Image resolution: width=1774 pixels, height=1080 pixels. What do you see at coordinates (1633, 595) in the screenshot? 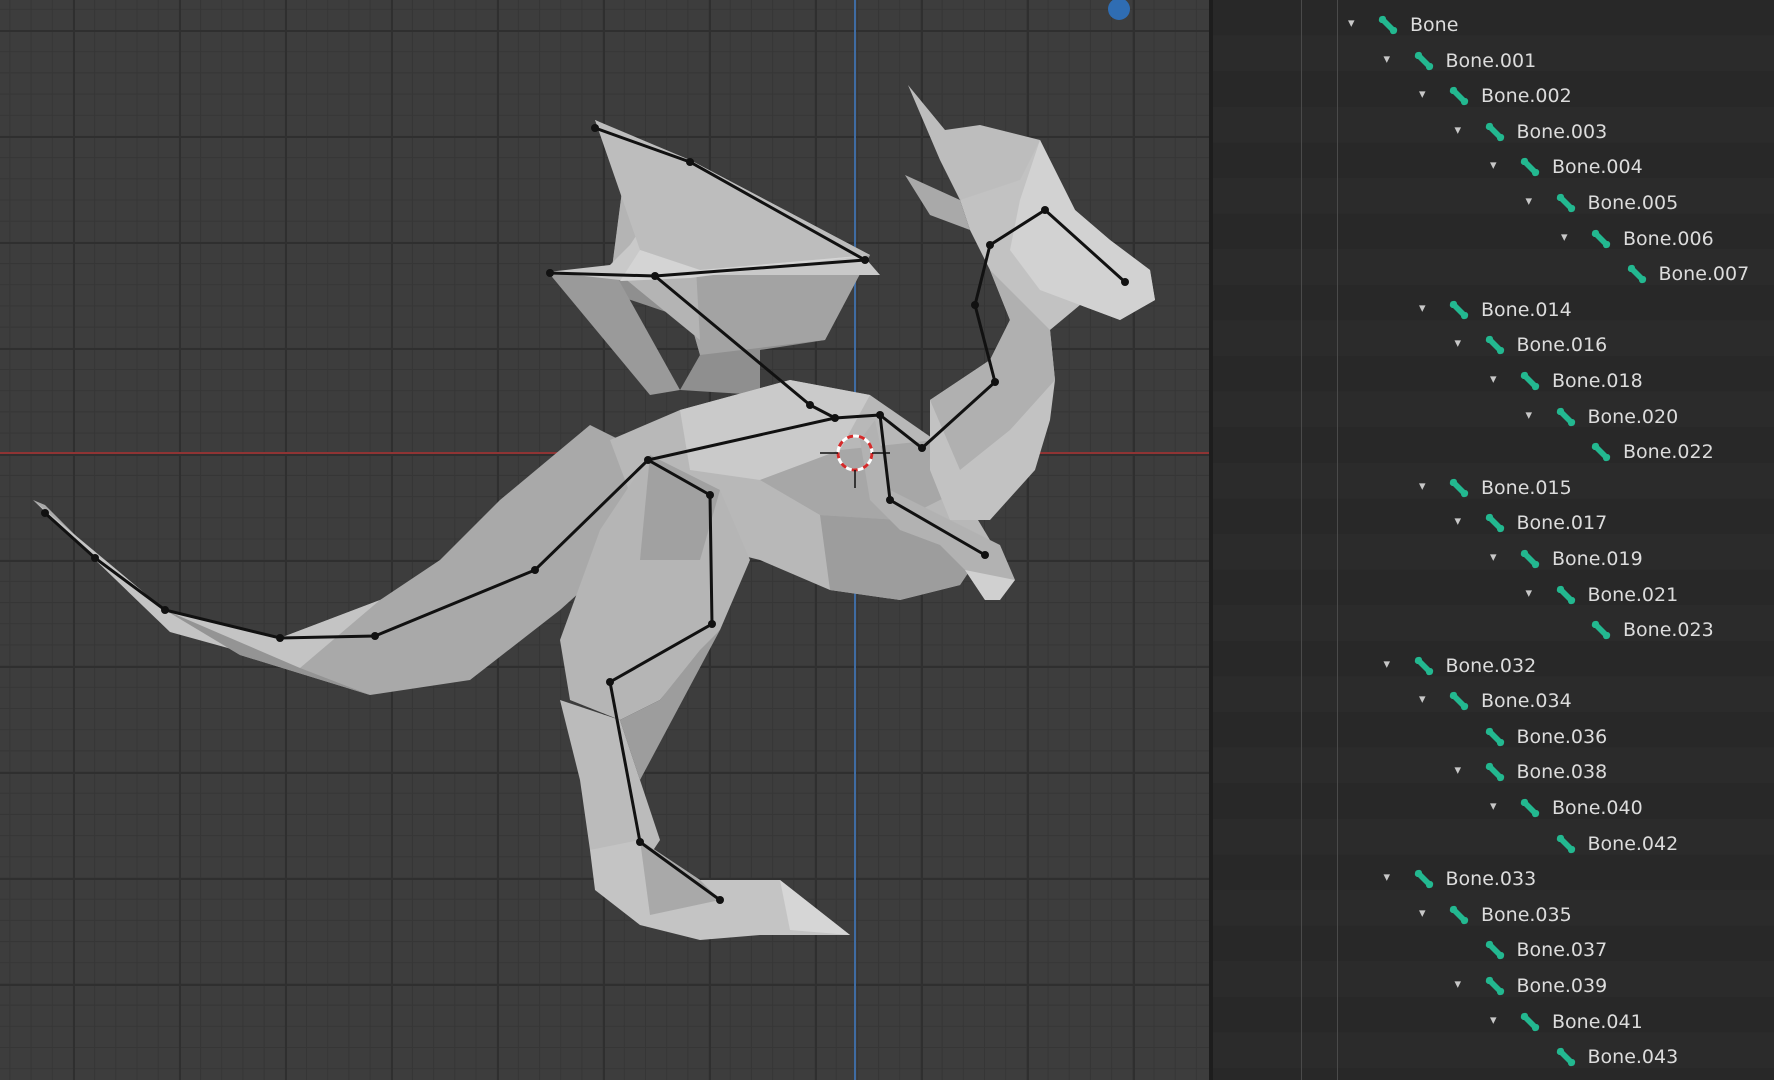
I see `bone-label: Bone.021` at bounding box center [1633, 595].